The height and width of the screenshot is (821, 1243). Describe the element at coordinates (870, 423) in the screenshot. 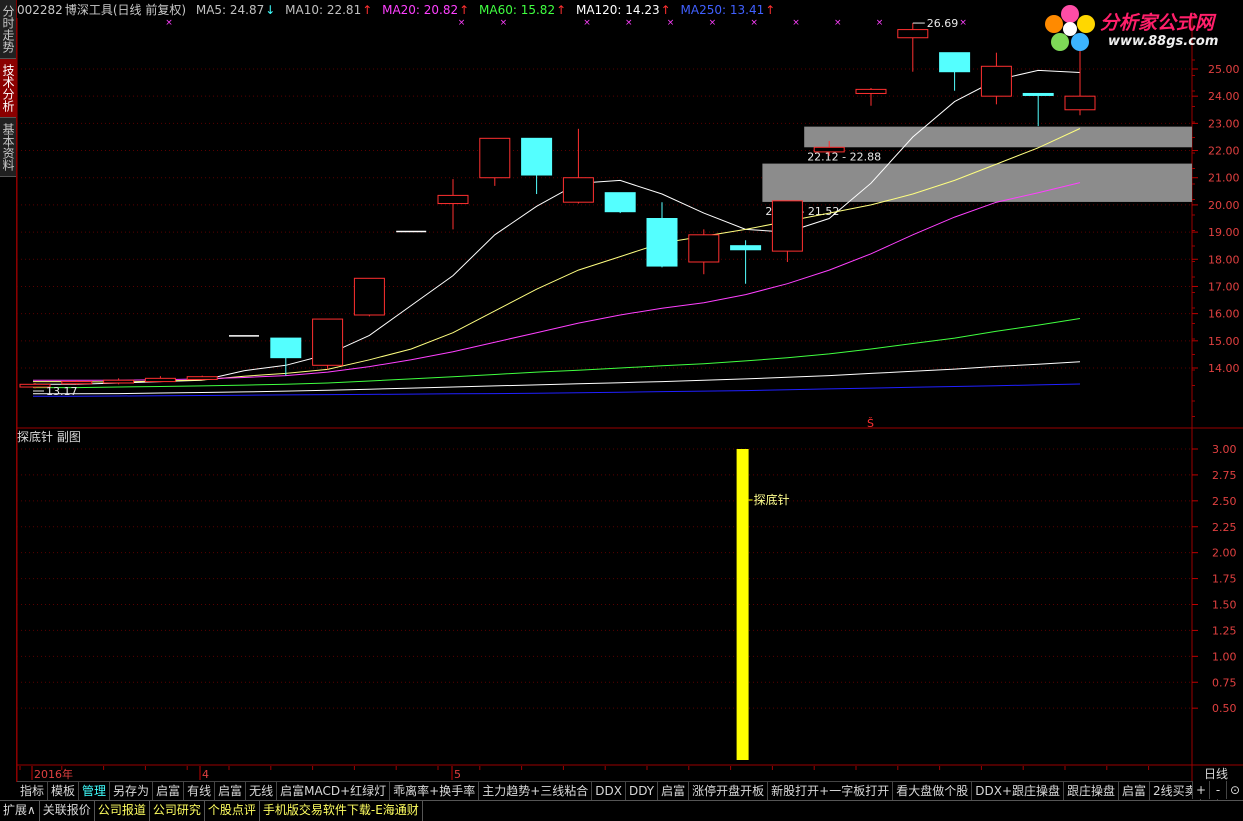

I see `split-marker: Š` at that location.